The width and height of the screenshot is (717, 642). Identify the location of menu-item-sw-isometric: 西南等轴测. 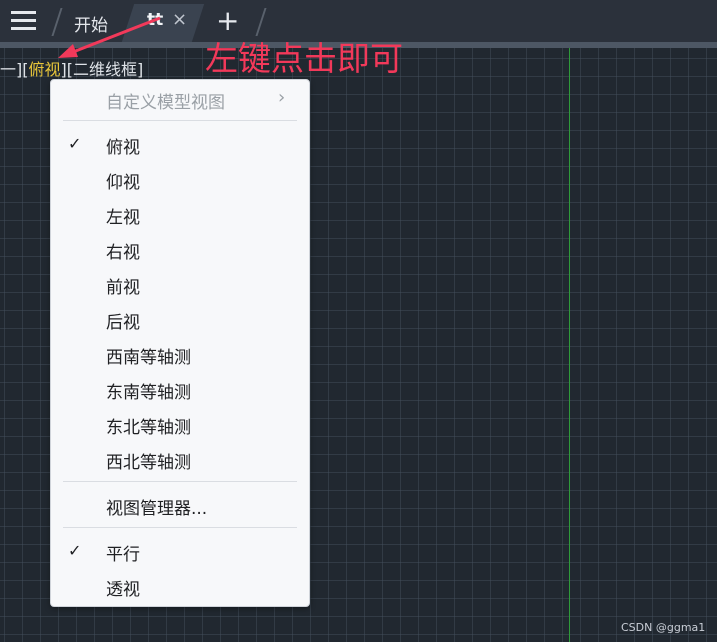
(180, 354).